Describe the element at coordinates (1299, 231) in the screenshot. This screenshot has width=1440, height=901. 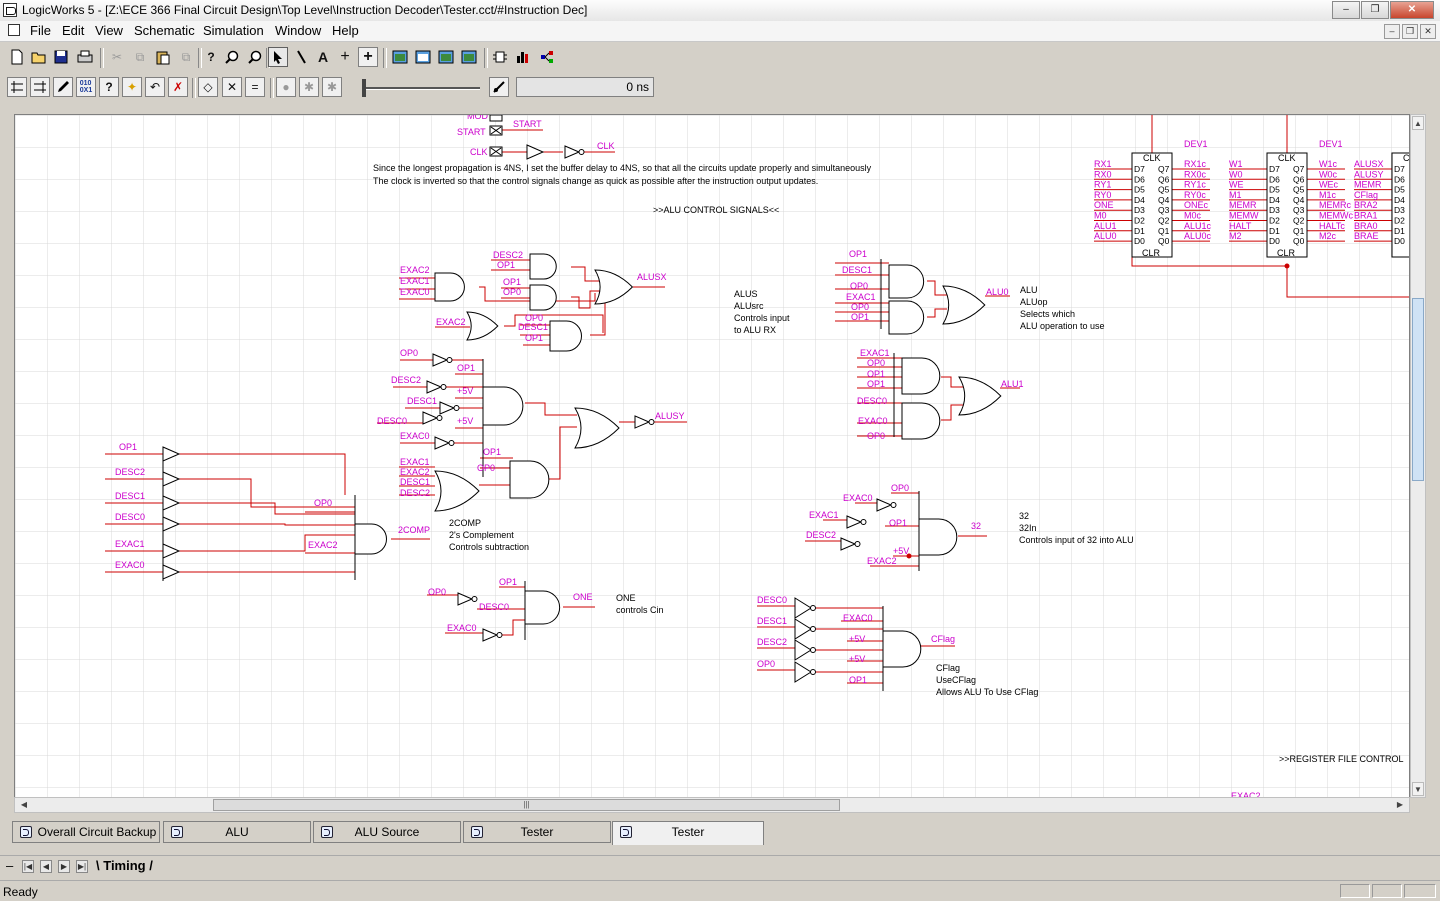
I see `output-pin: Q1` at that location.